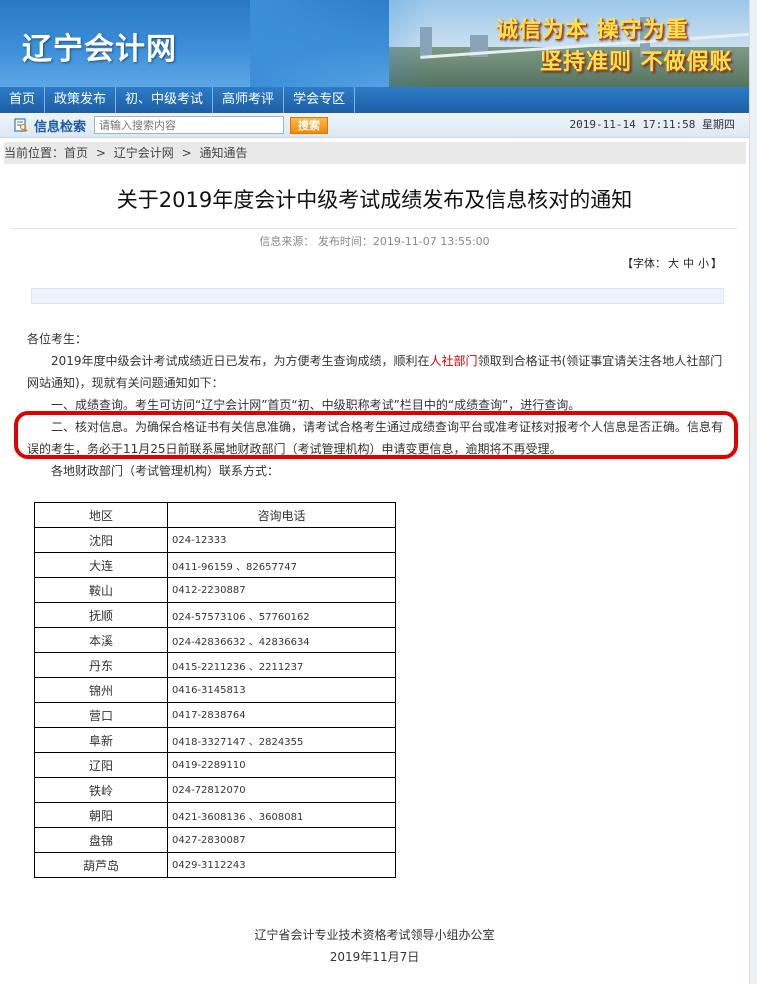 The width and height of the screenshot is (757, 984). What do you see at coordinates (281, 540) in the screenshot?
I see `phone-cell: 024-12333` at bounding box center [281, 540].